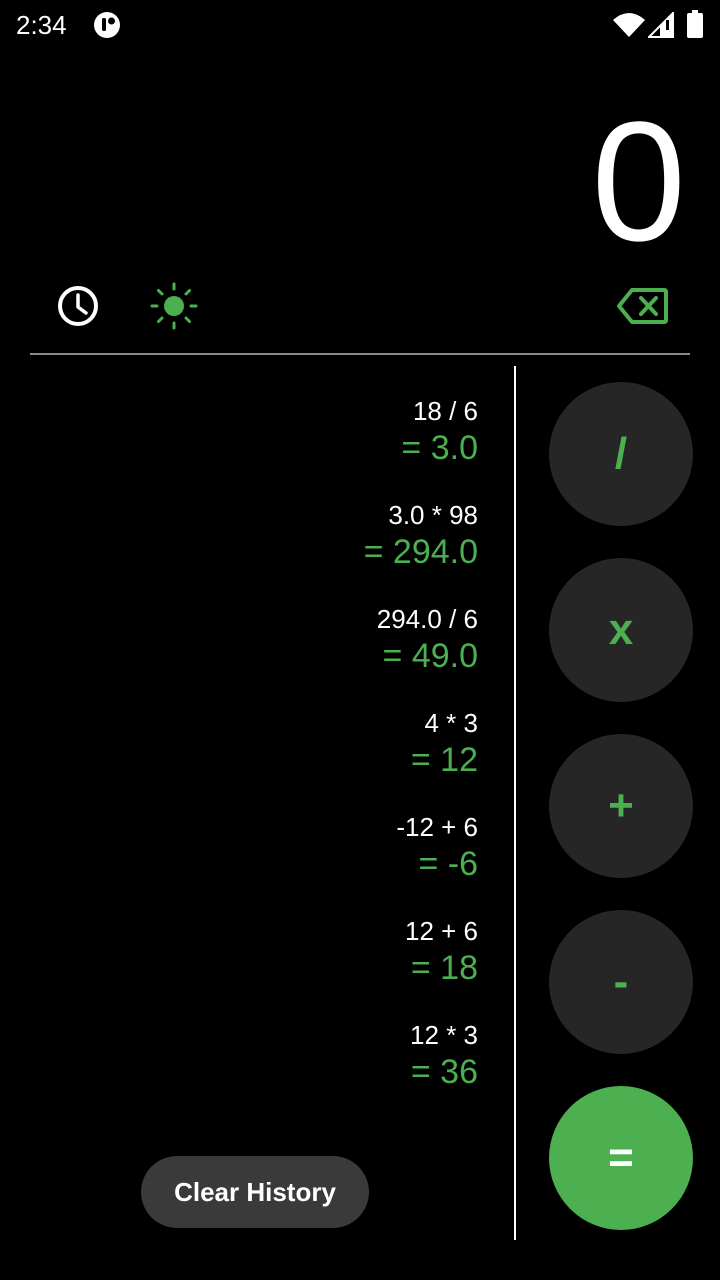 The width and height of the screenshot is (720, 1280). I want to click on history-item: 294.0 / 6 = 49.0, so click(254, 655).